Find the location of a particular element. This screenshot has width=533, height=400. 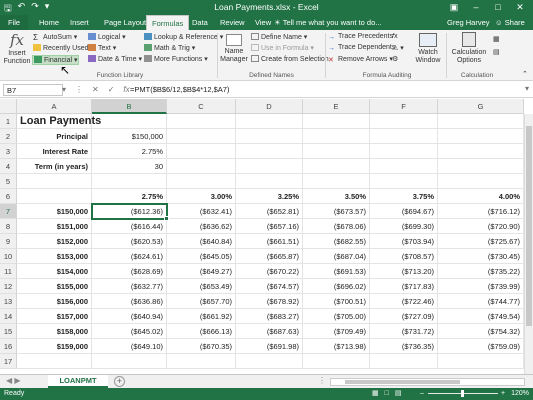

column-header-e: E is located at coordinates (336, 106).